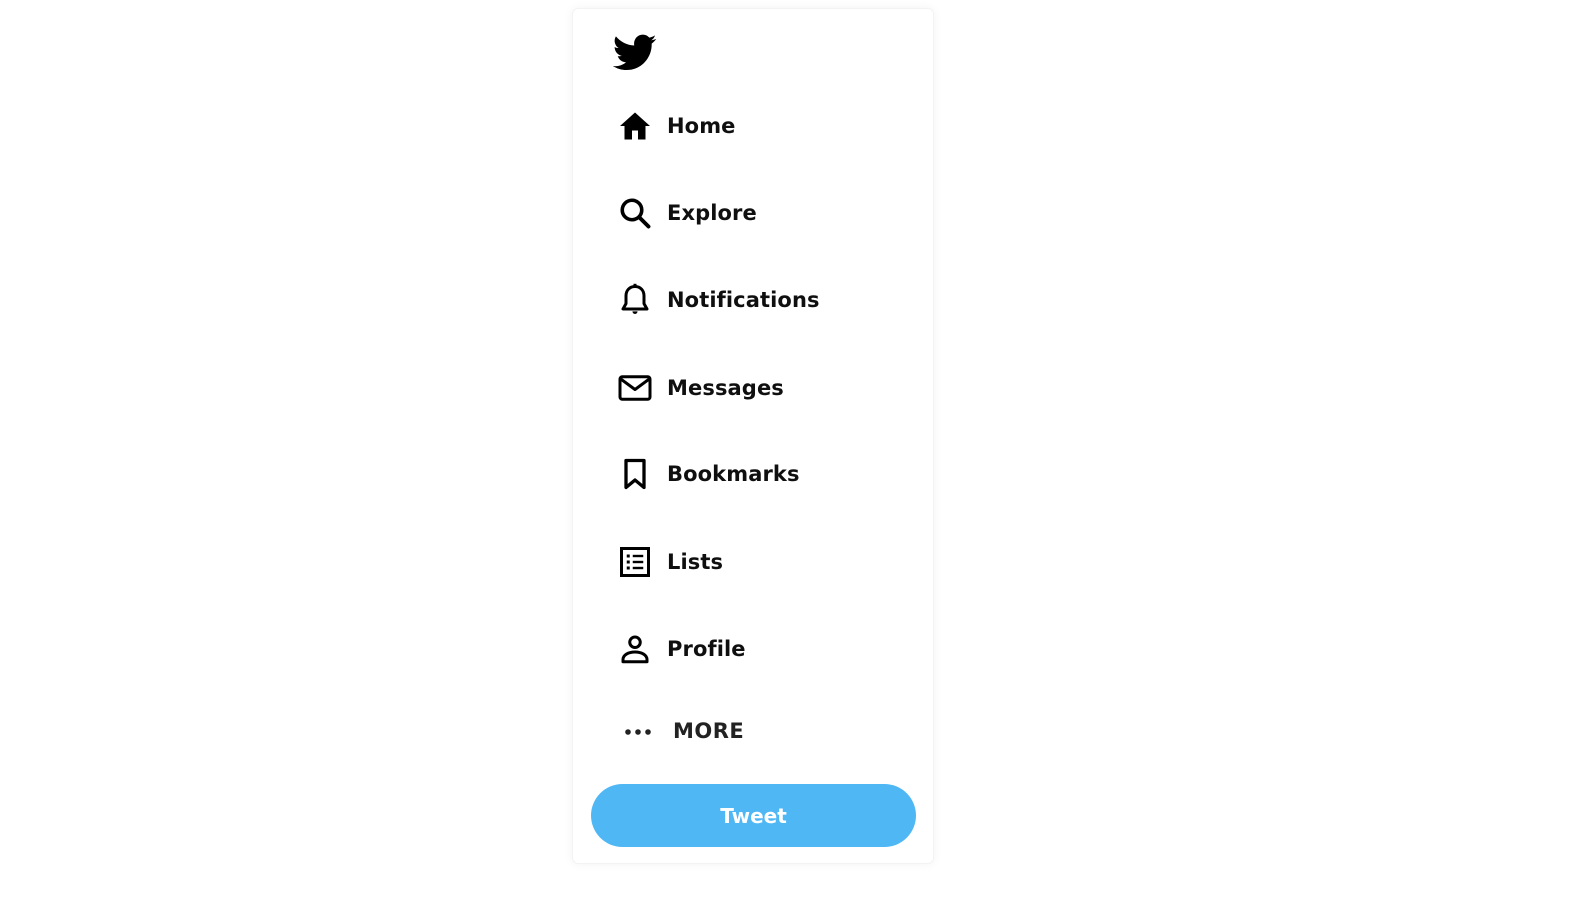  I want to click on twitter-logo, so click(635, 53).